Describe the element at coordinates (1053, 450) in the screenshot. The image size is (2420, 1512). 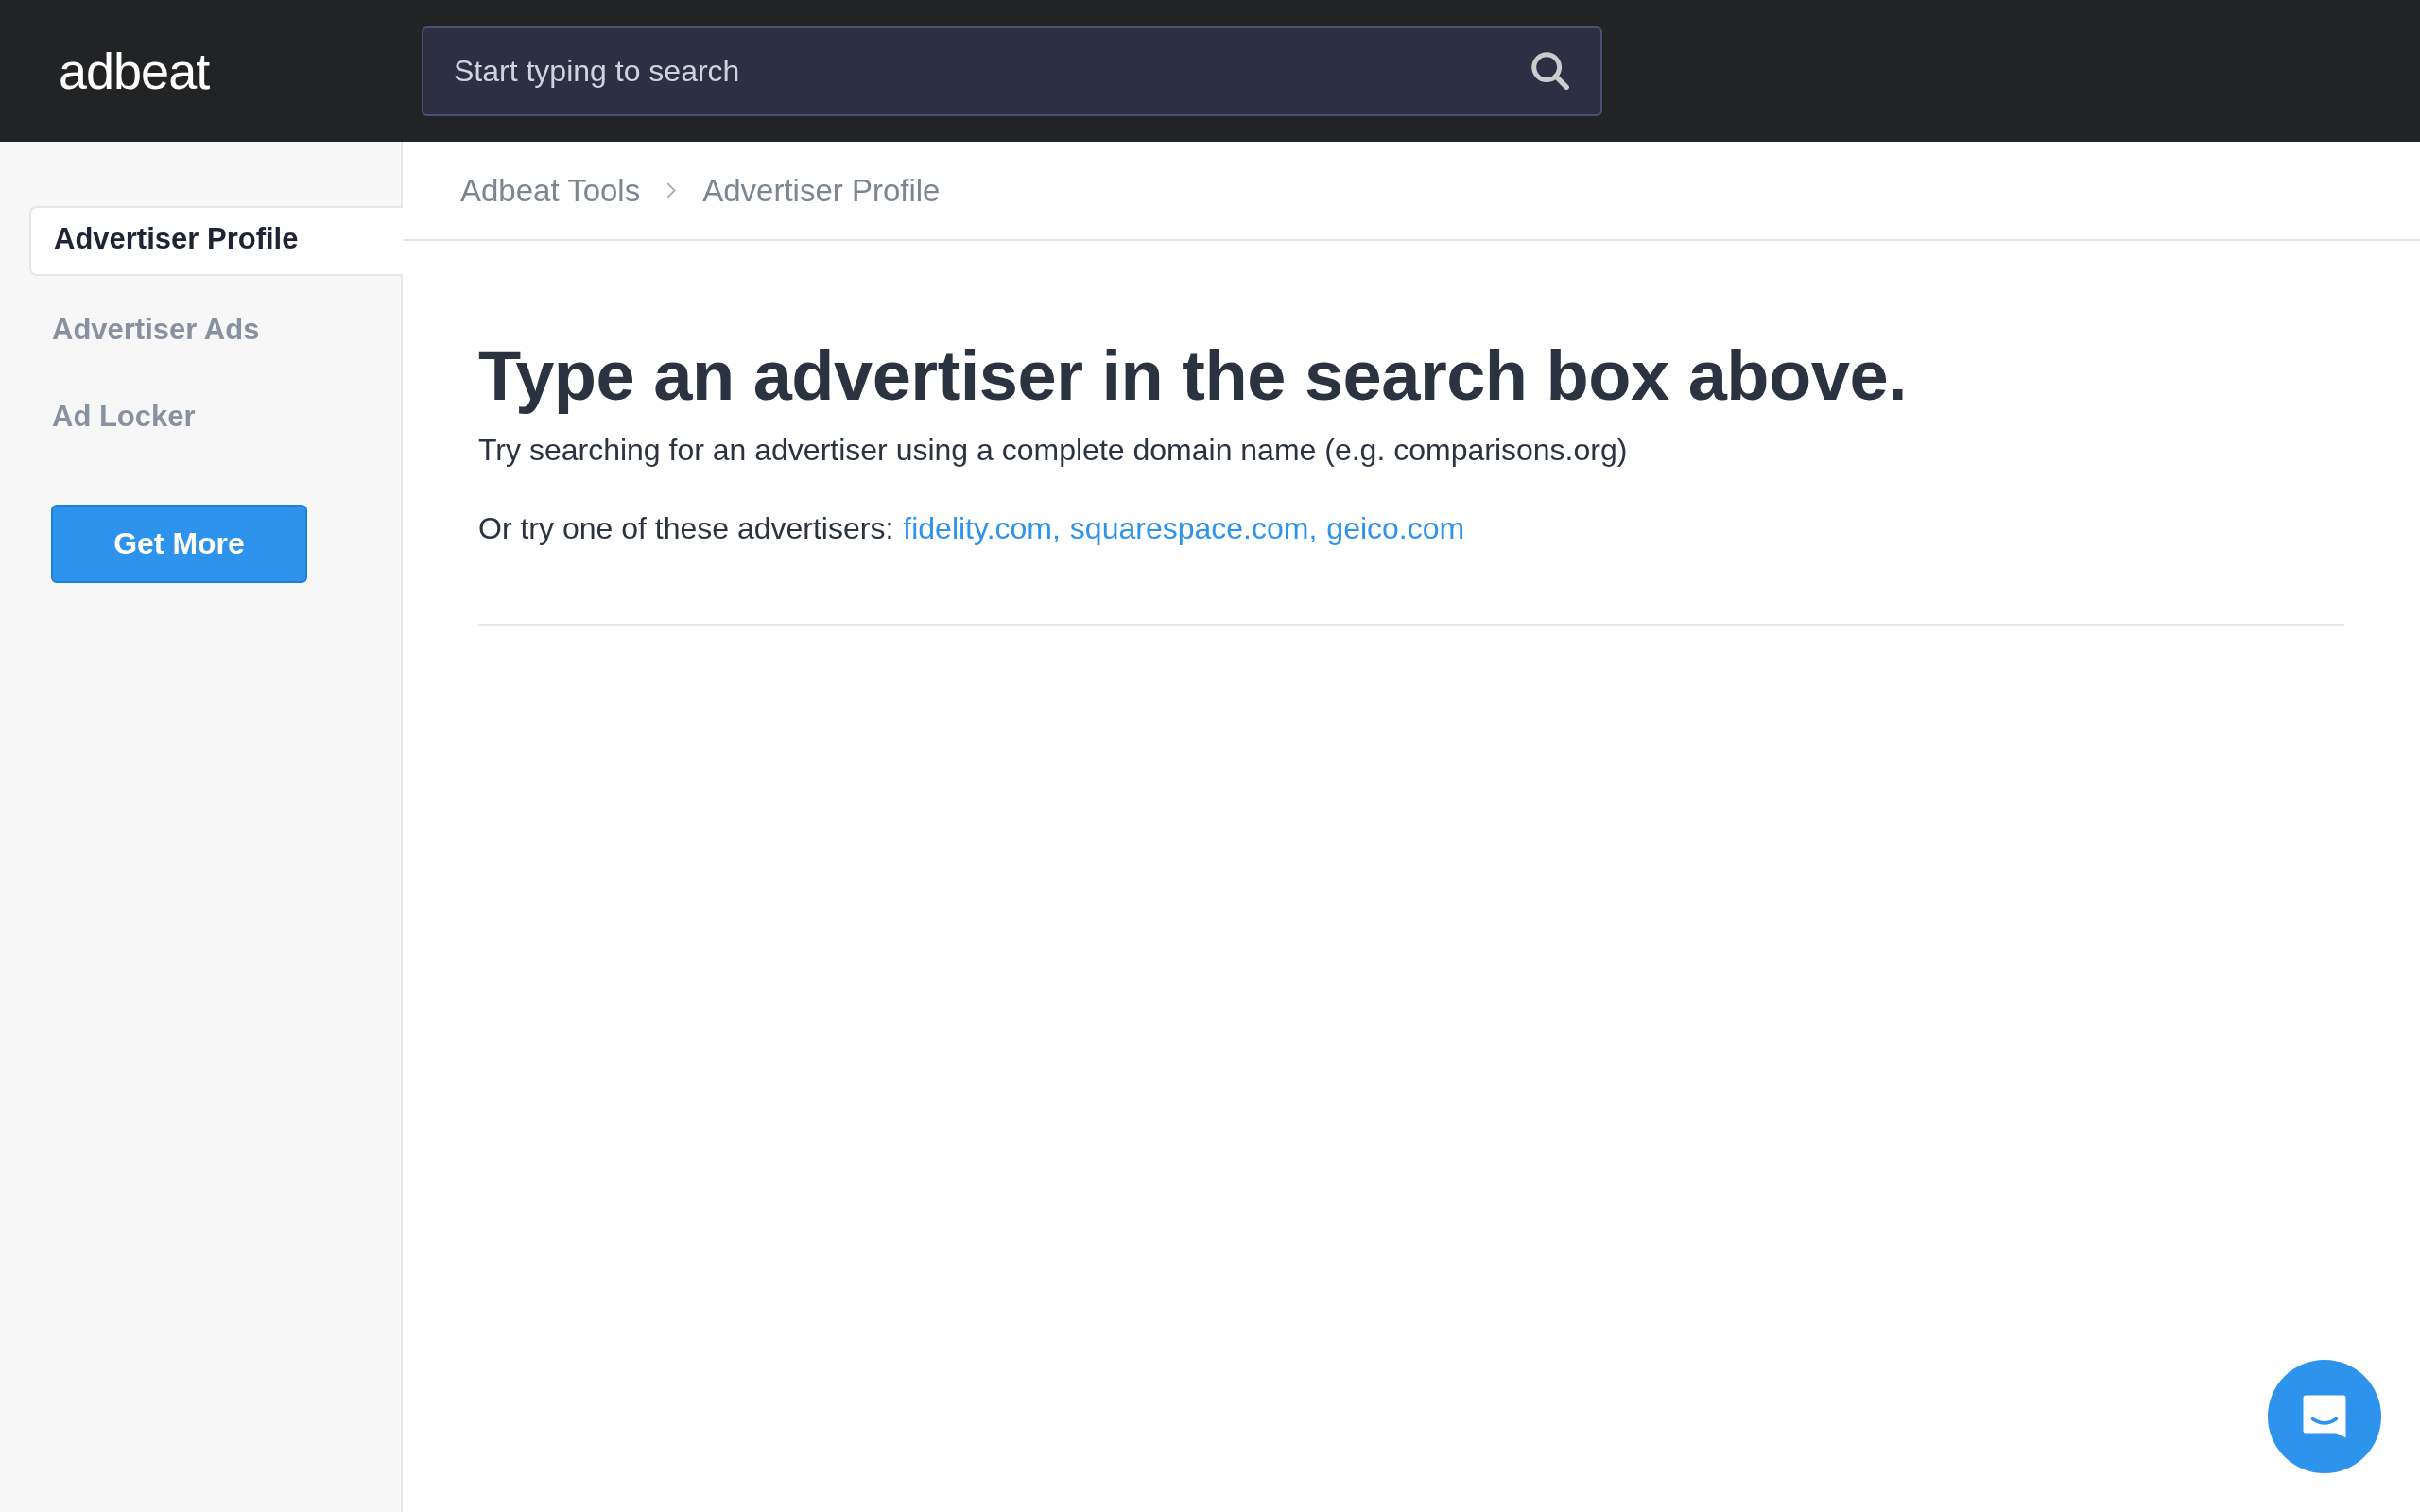
I see `hint-text: Try searching for an advertiser using a complete domain name (e.g. comparisons.org)` at that location.